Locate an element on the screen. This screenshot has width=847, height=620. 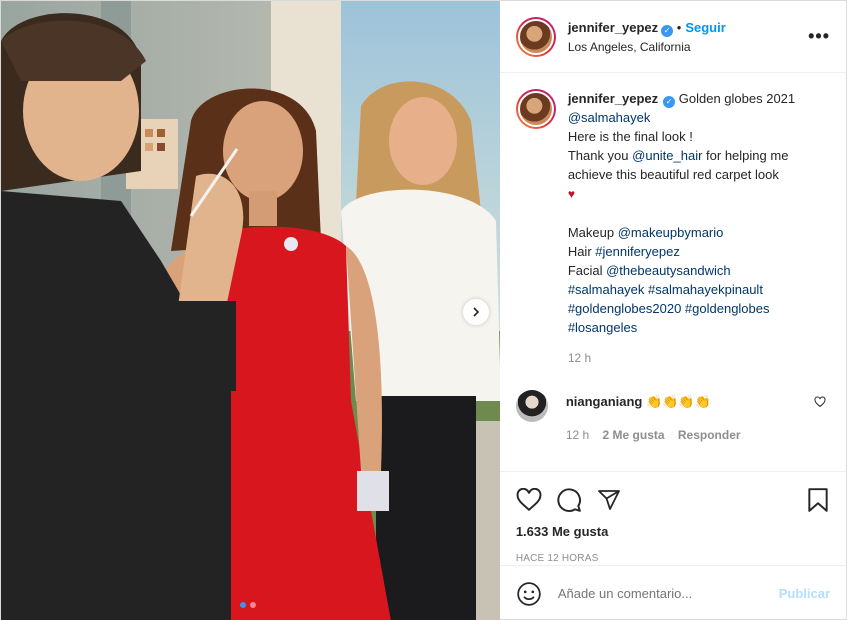
caption-line: achieve this beautiful red carpet look is located at coordinates (673, 174).